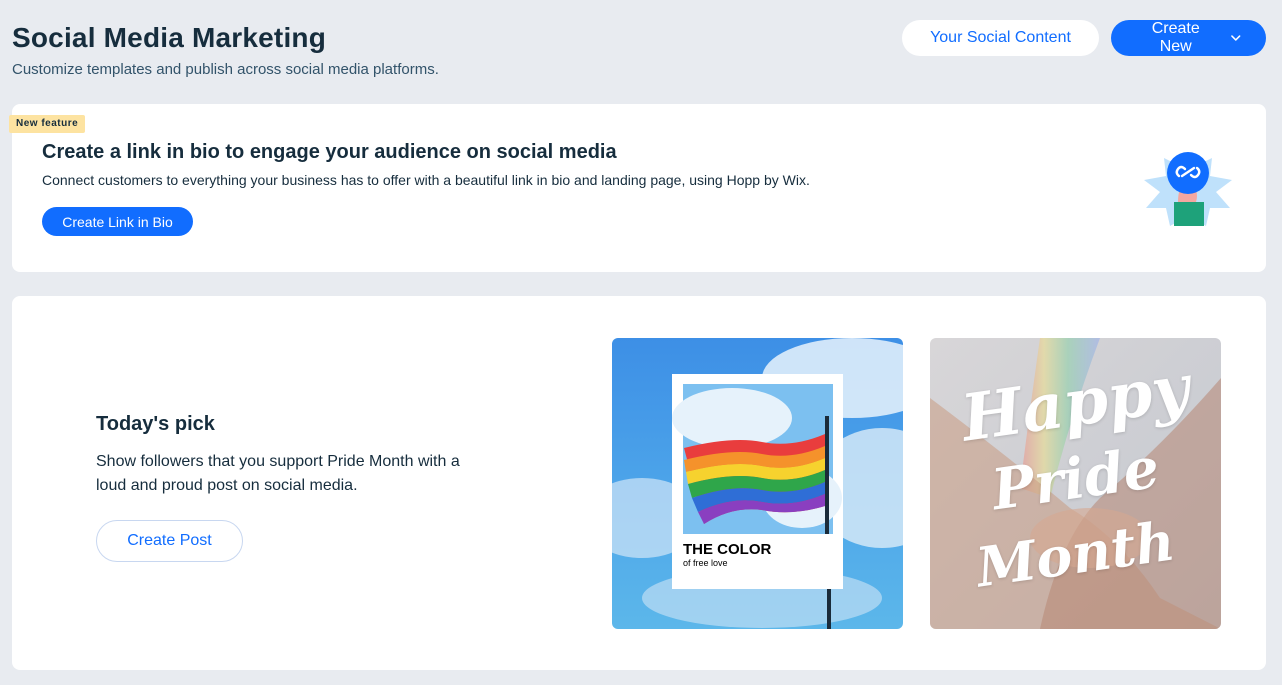 This screenshot has height=685, width=1282. Describe the element at coordinates (1188, 189) in the screenshot. I see `link-hand-illustration-icon` at that location.